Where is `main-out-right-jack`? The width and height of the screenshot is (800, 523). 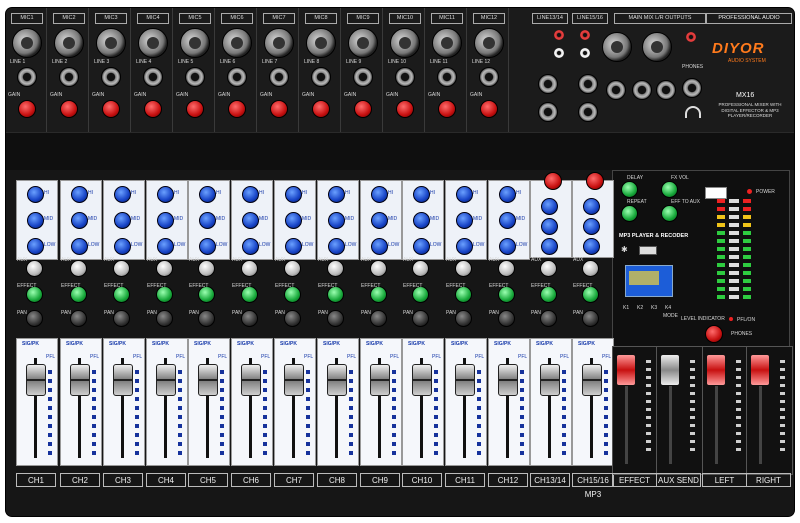
main-out-right-jack is located at coordinates (642, 90).